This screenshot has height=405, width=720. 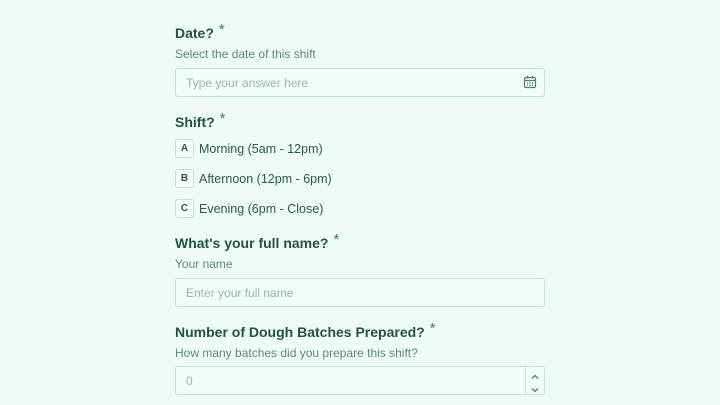 I want to click on option-label: Evening (6pm - Close), so click(x=261, y=209).